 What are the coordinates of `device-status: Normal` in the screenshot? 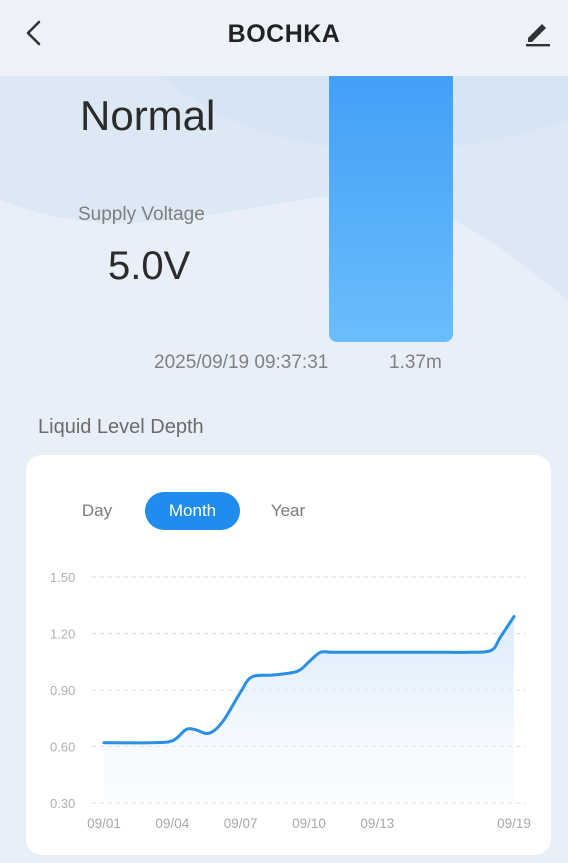 It's located at (148, 115).